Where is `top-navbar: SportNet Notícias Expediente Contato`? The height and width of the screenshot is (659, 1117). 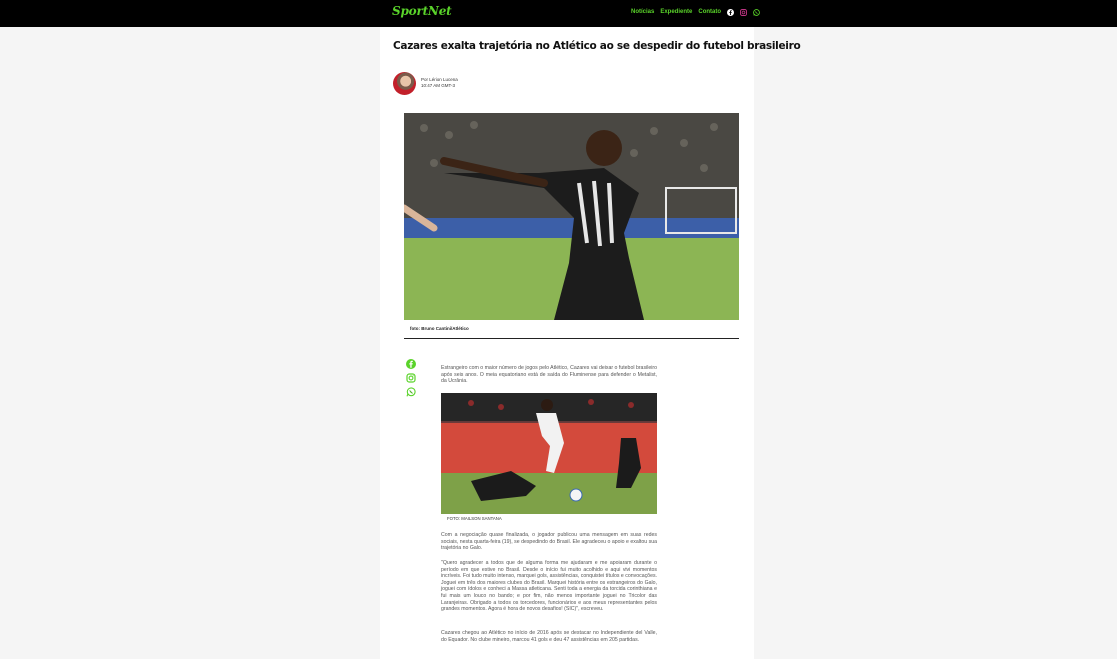
top-navbar: SportNet Notícias Expediente Contato is located at coordinates (558, 13).